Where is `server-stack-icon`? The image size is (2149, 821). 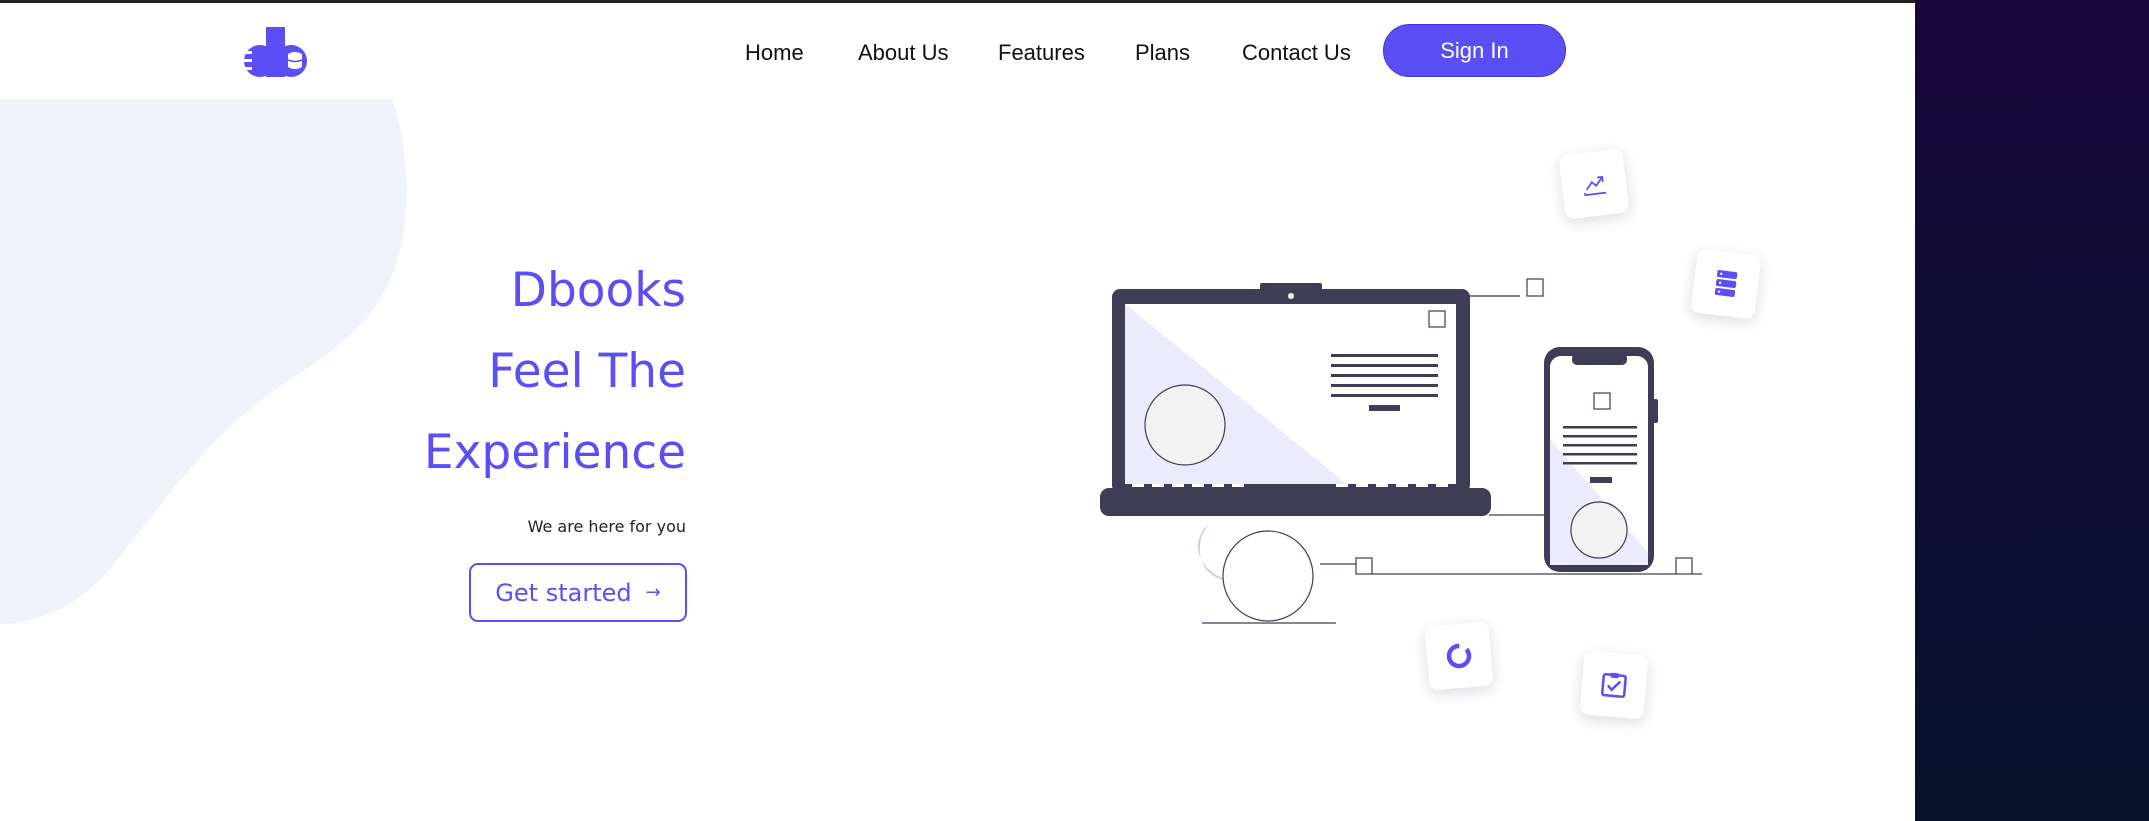 server-stack-icon is located at coordinates (1726, 283).